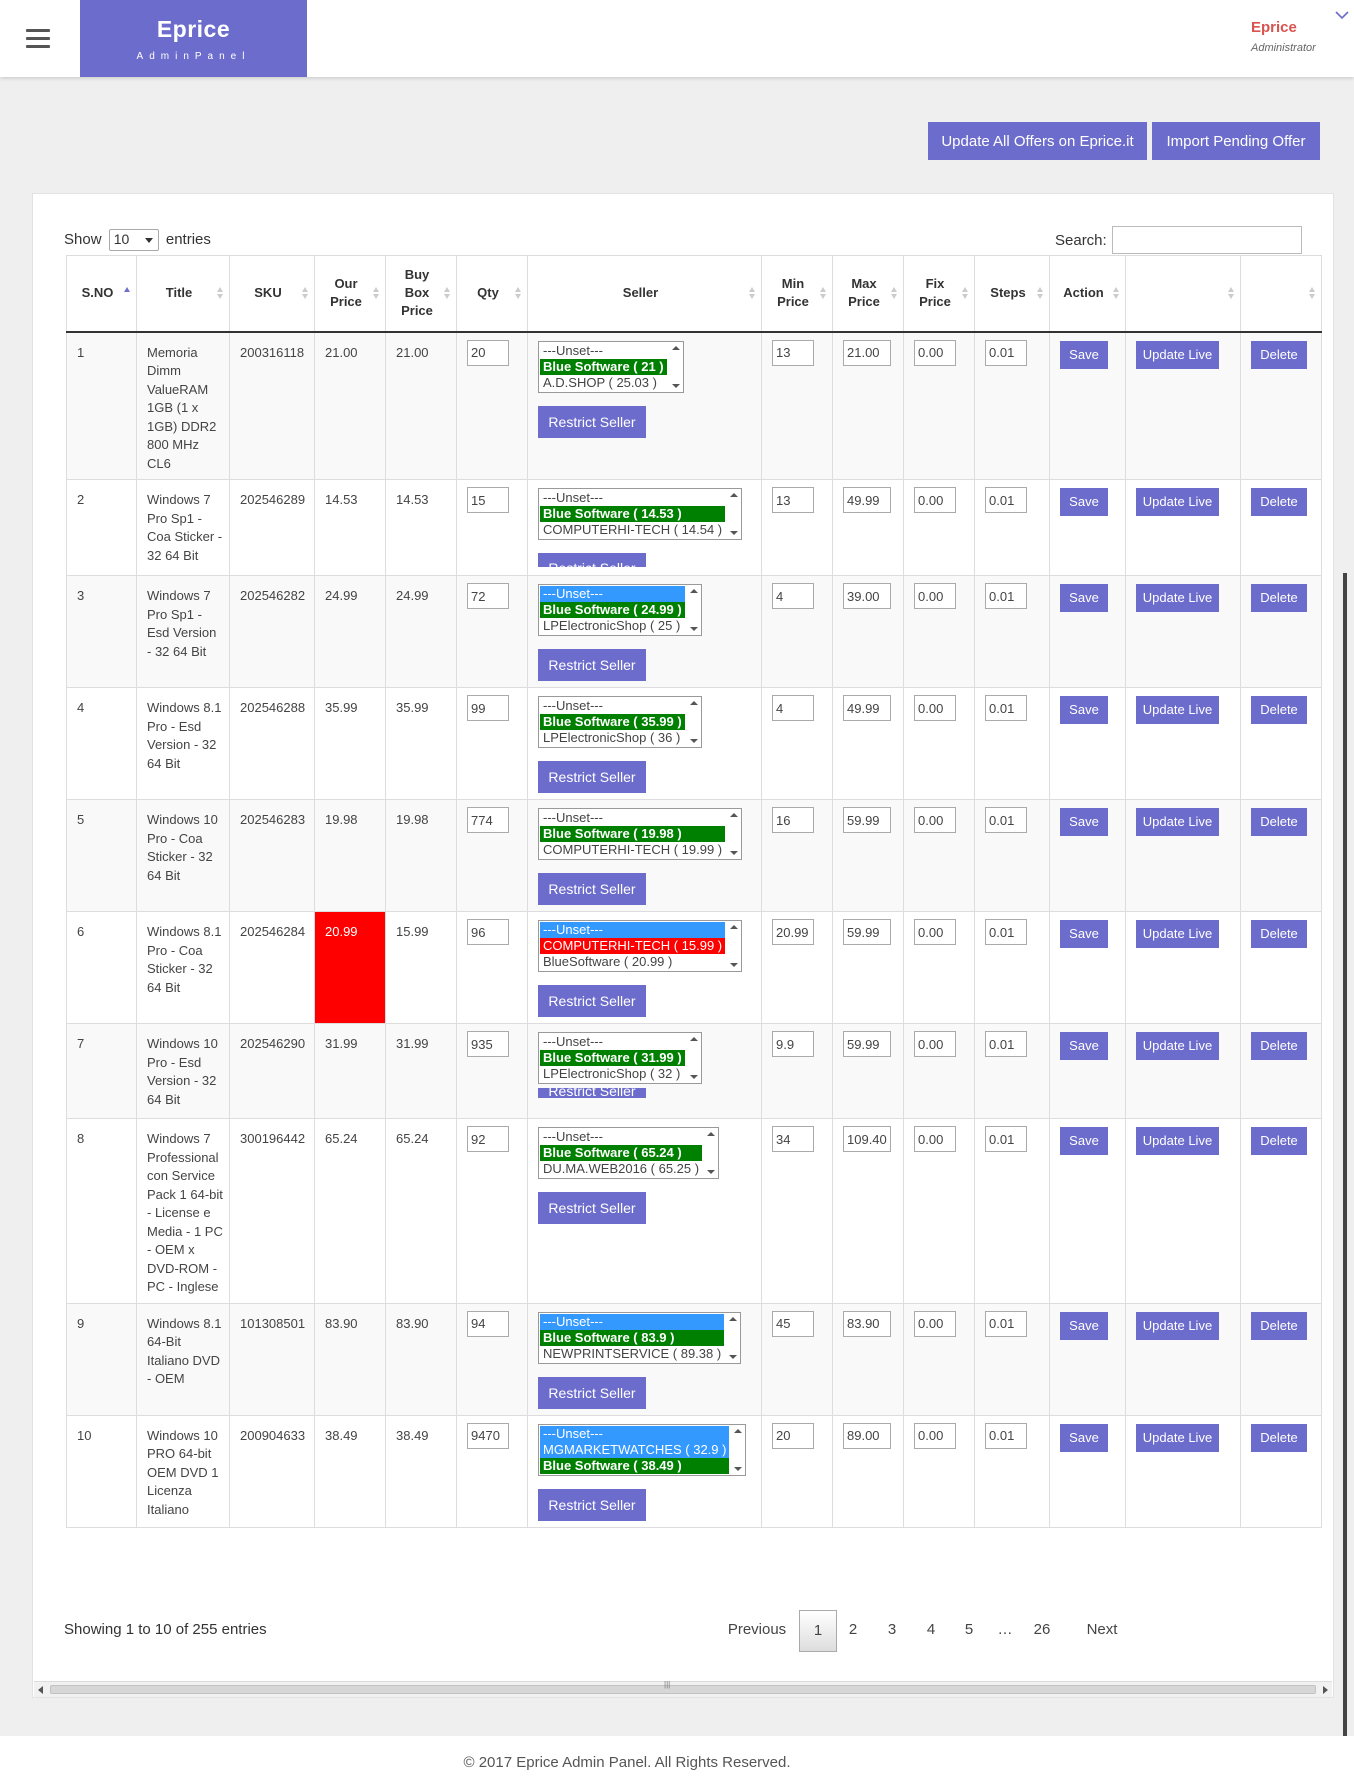  Describe the element at coordinates (632, 1337) in the screenshot. I see `seller-option: Blue Software ( 83.9 )` at that location.